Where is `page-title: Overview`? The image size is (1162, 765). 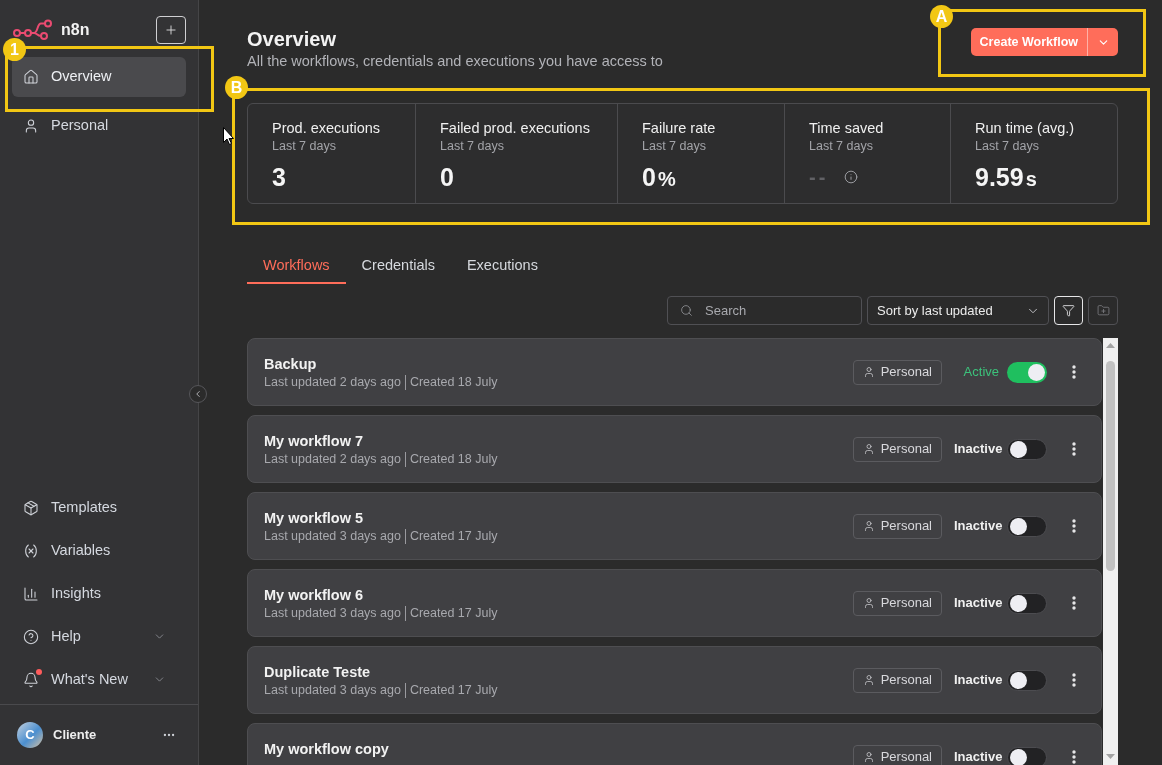
page-title: Overview is located at coordinates (292, 39).